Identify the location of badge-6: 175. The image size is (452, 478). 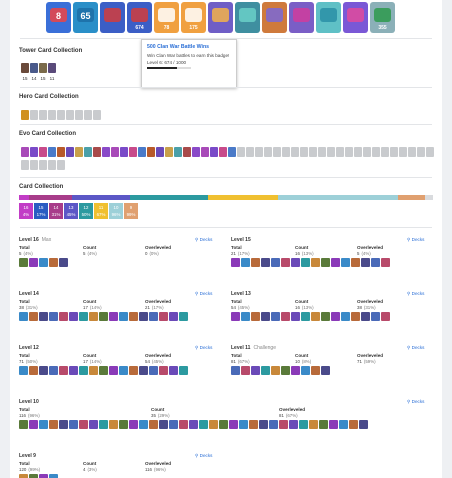
(193, 17).